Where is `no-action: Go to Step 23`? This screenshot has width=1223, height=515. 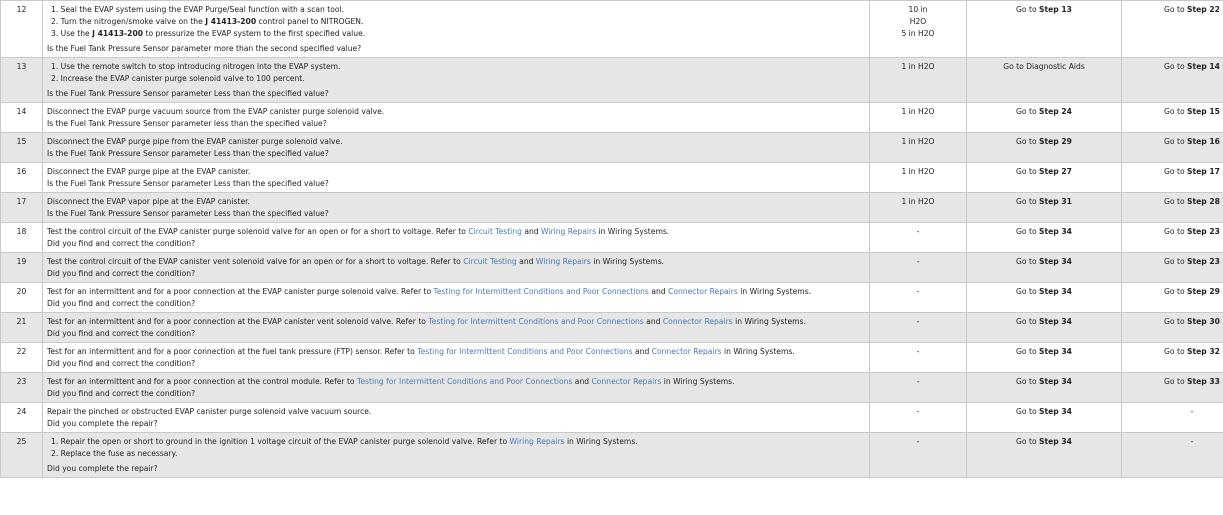 no-action: Go to Step 23 is located at coordinates (1172, 267).